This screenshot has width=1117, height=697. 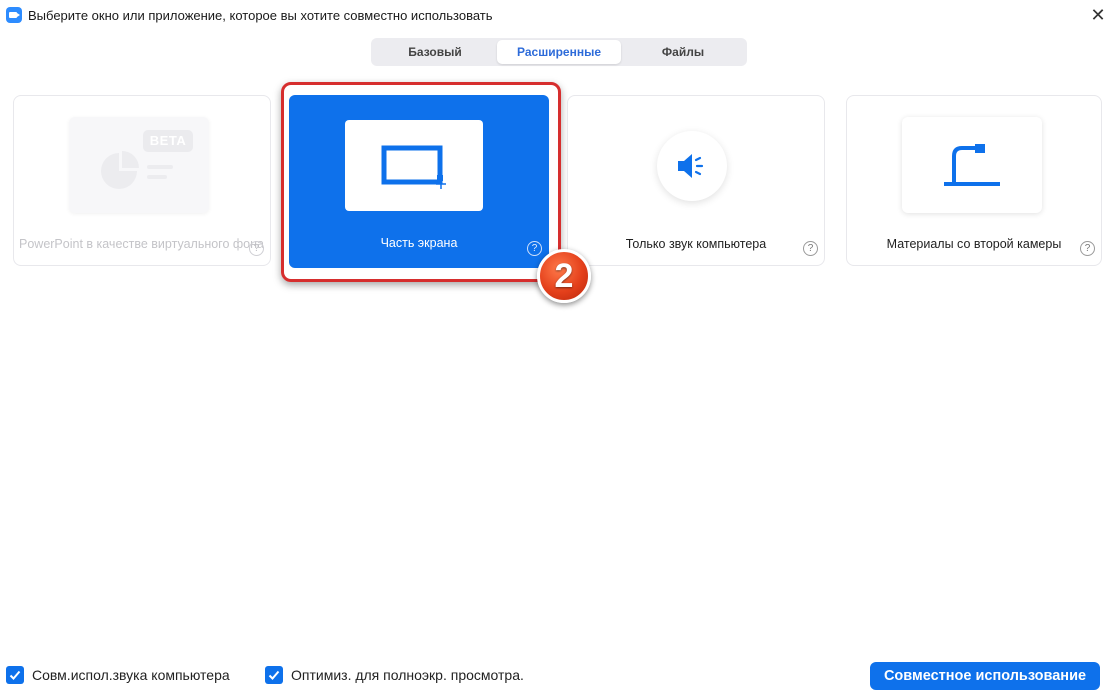 What do you see at coordinates (131, 675) in the screenshot?
I see `checkbox-label: Совм.испол.звука компьютера` at bounding box center [131, 675].